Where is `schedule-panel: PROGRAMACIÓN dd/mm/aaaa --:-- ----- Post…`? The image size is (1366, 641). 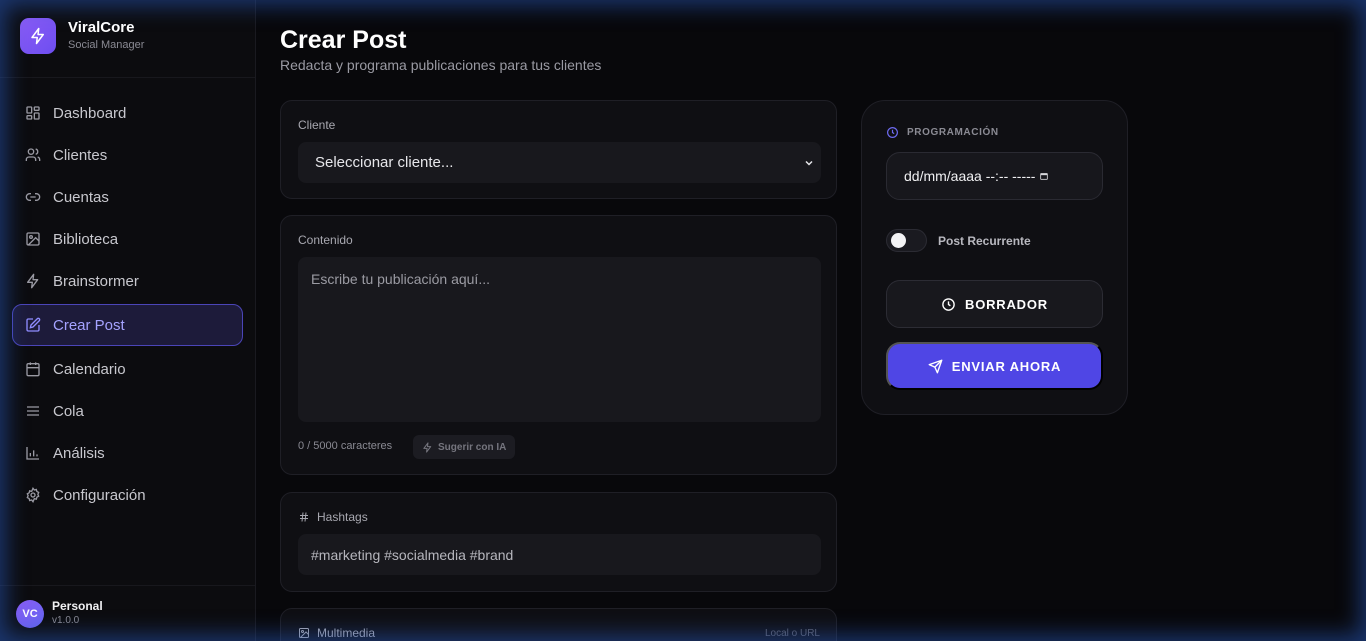 schedule-panel: PROGRAMACIÓN dd/mm/aaaa --:-- ----- Post… is located at coordinates (994, 257).